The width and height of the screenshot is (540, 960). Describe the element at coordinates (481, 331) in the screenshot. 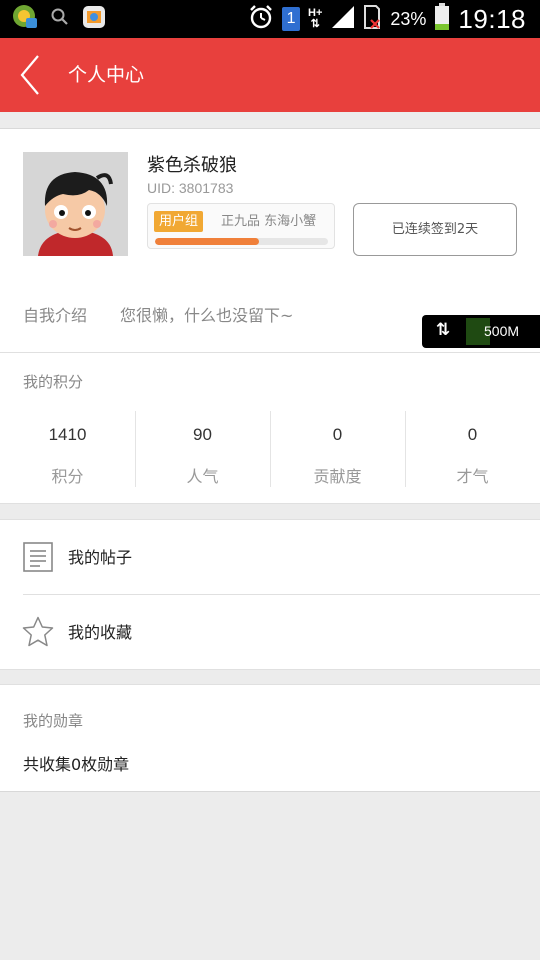

I see `traffic-float-widget: ⇅ 500M` at that location.